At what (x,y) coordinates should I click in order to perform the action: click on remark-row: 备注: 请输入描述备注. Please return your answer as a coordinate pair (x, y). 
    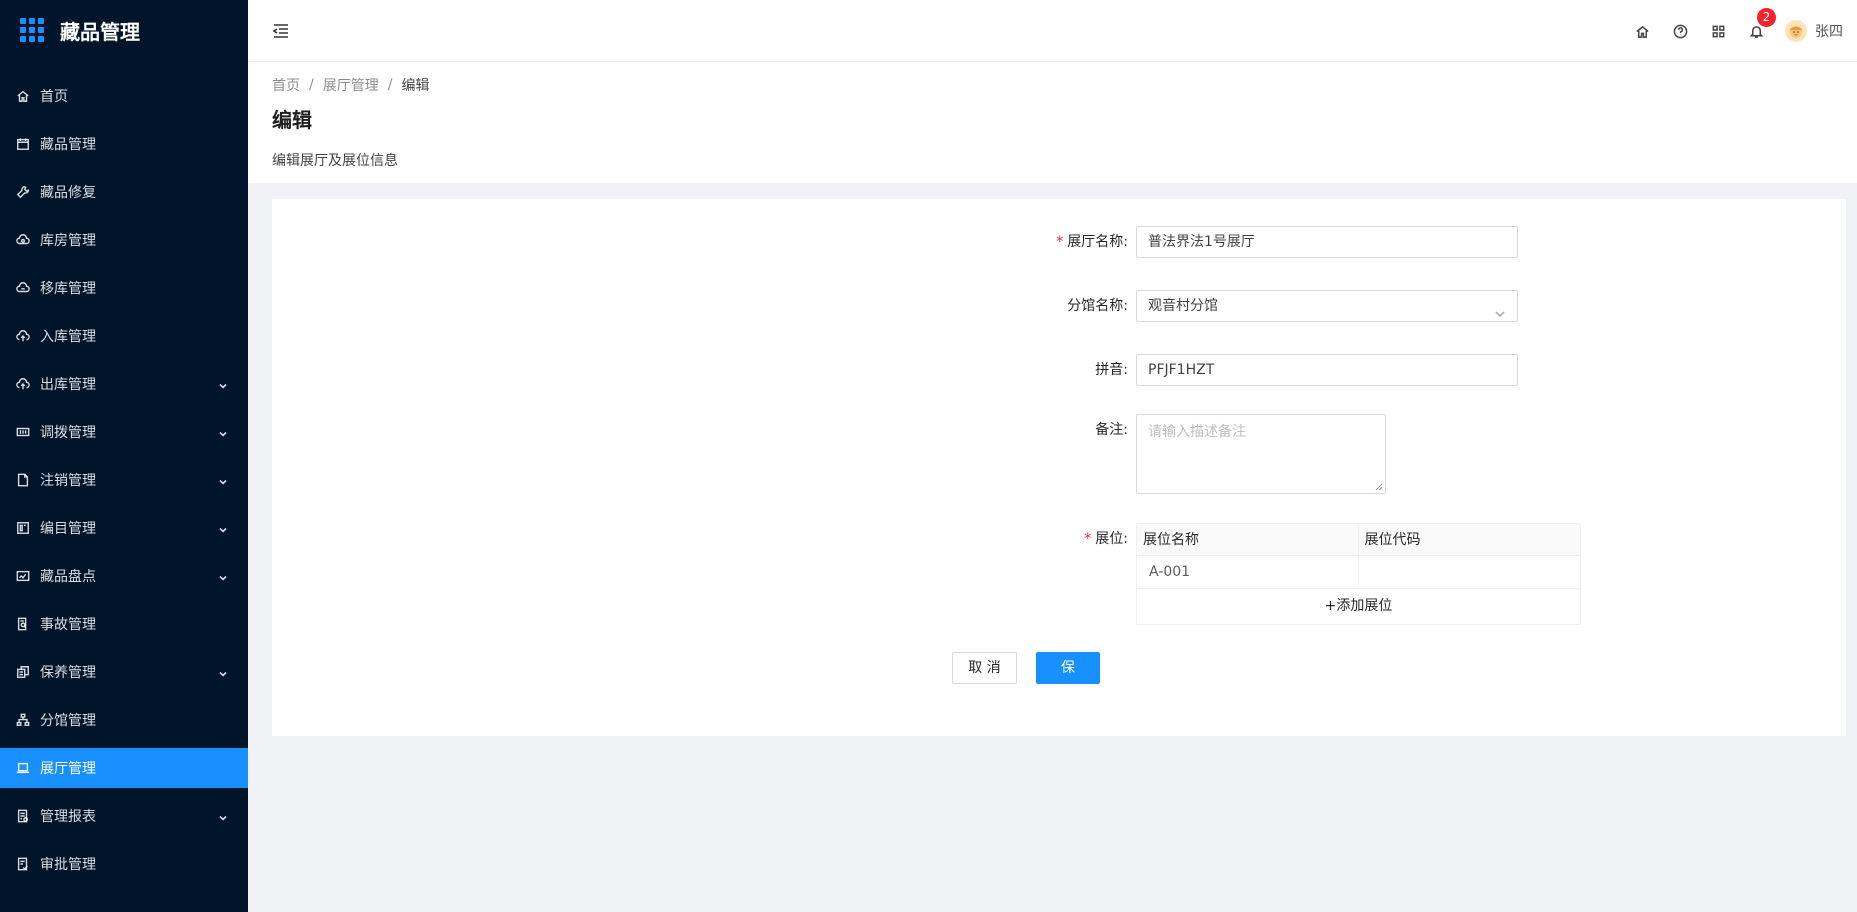
    Looking at the image, I should click on (1161, 454).